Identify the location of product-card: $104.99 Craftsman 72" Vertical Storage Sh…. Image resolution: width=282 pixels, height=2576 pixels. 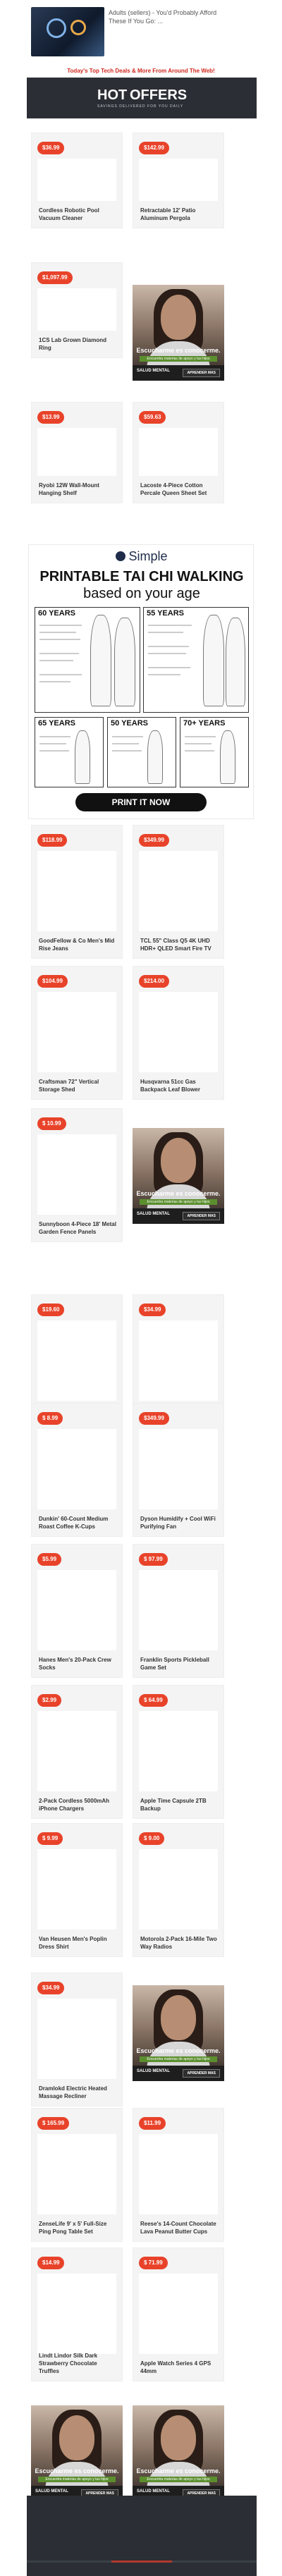
(77, 1033).